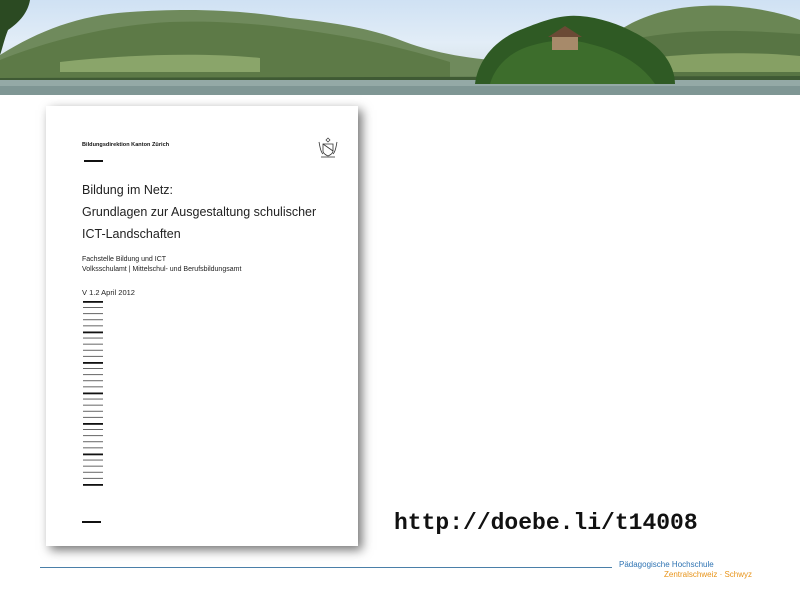 The image size is (800, 600). I want to click on document-version: V 1.2 April 2012, so click(108, 292).